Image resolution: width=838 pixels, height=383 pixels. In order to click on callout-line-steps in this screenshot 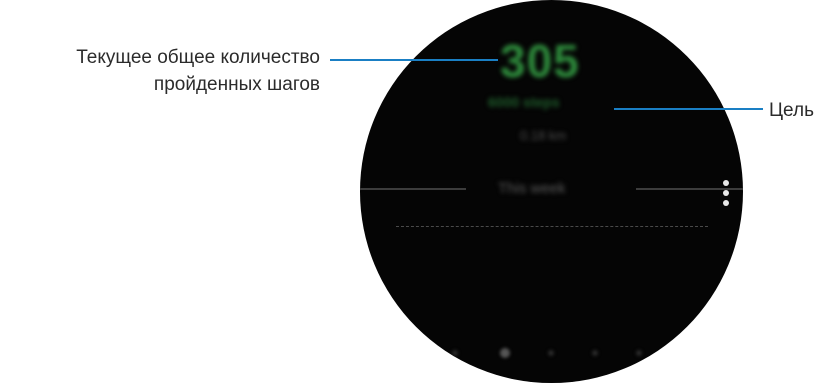, I will do `click(414, 60)`.